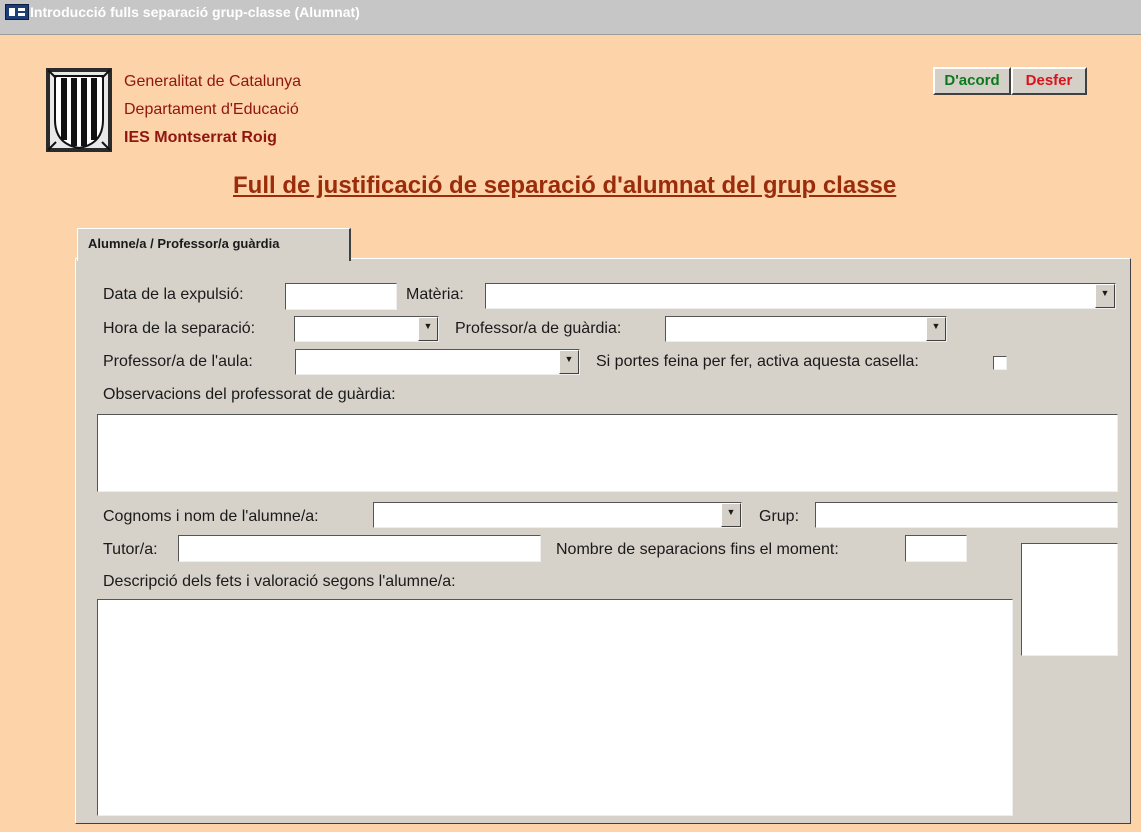 Image resolution: width=1141 pixels, height=832 pixels. Describe the element at coordinates (341, 296) in the screenshot. I see `date-field` at that location.